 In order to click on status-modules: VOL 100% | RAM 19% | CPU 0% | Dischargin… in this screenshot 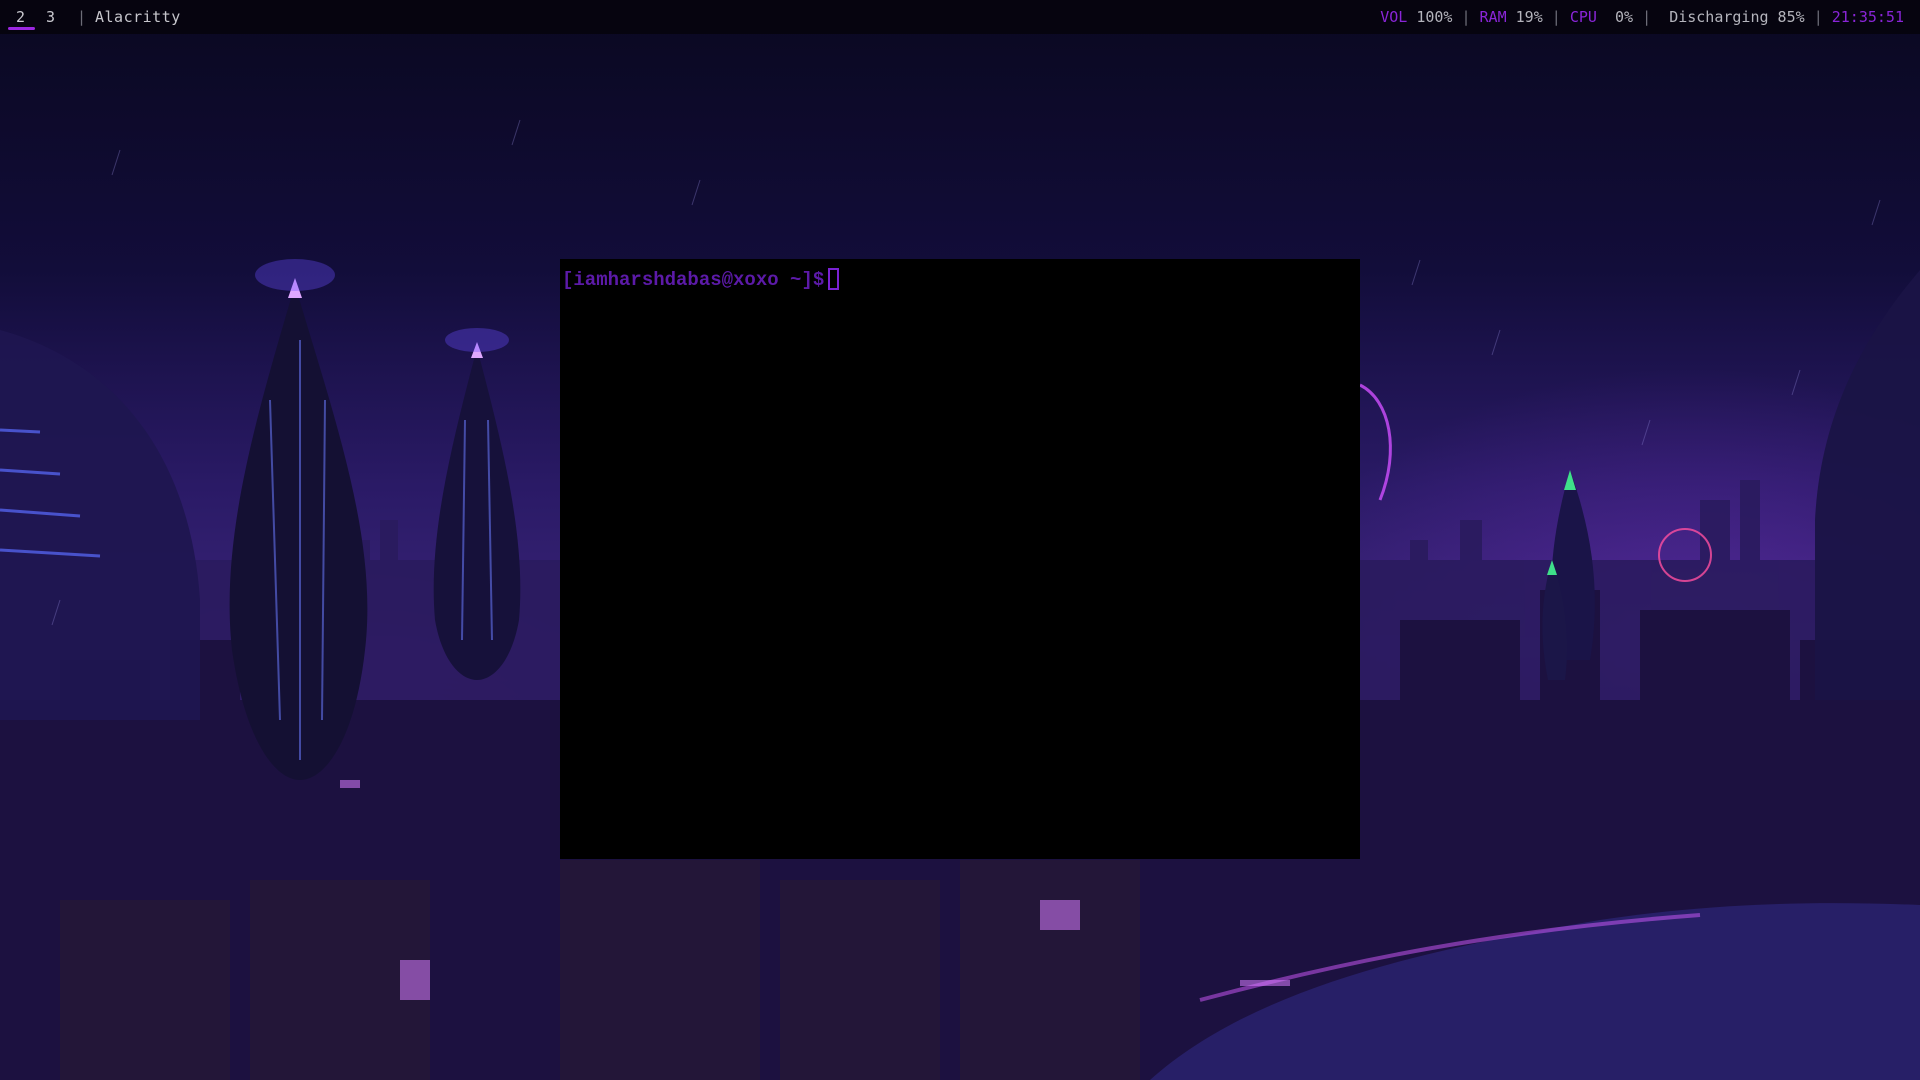, I will do `click(1642, 17)`.